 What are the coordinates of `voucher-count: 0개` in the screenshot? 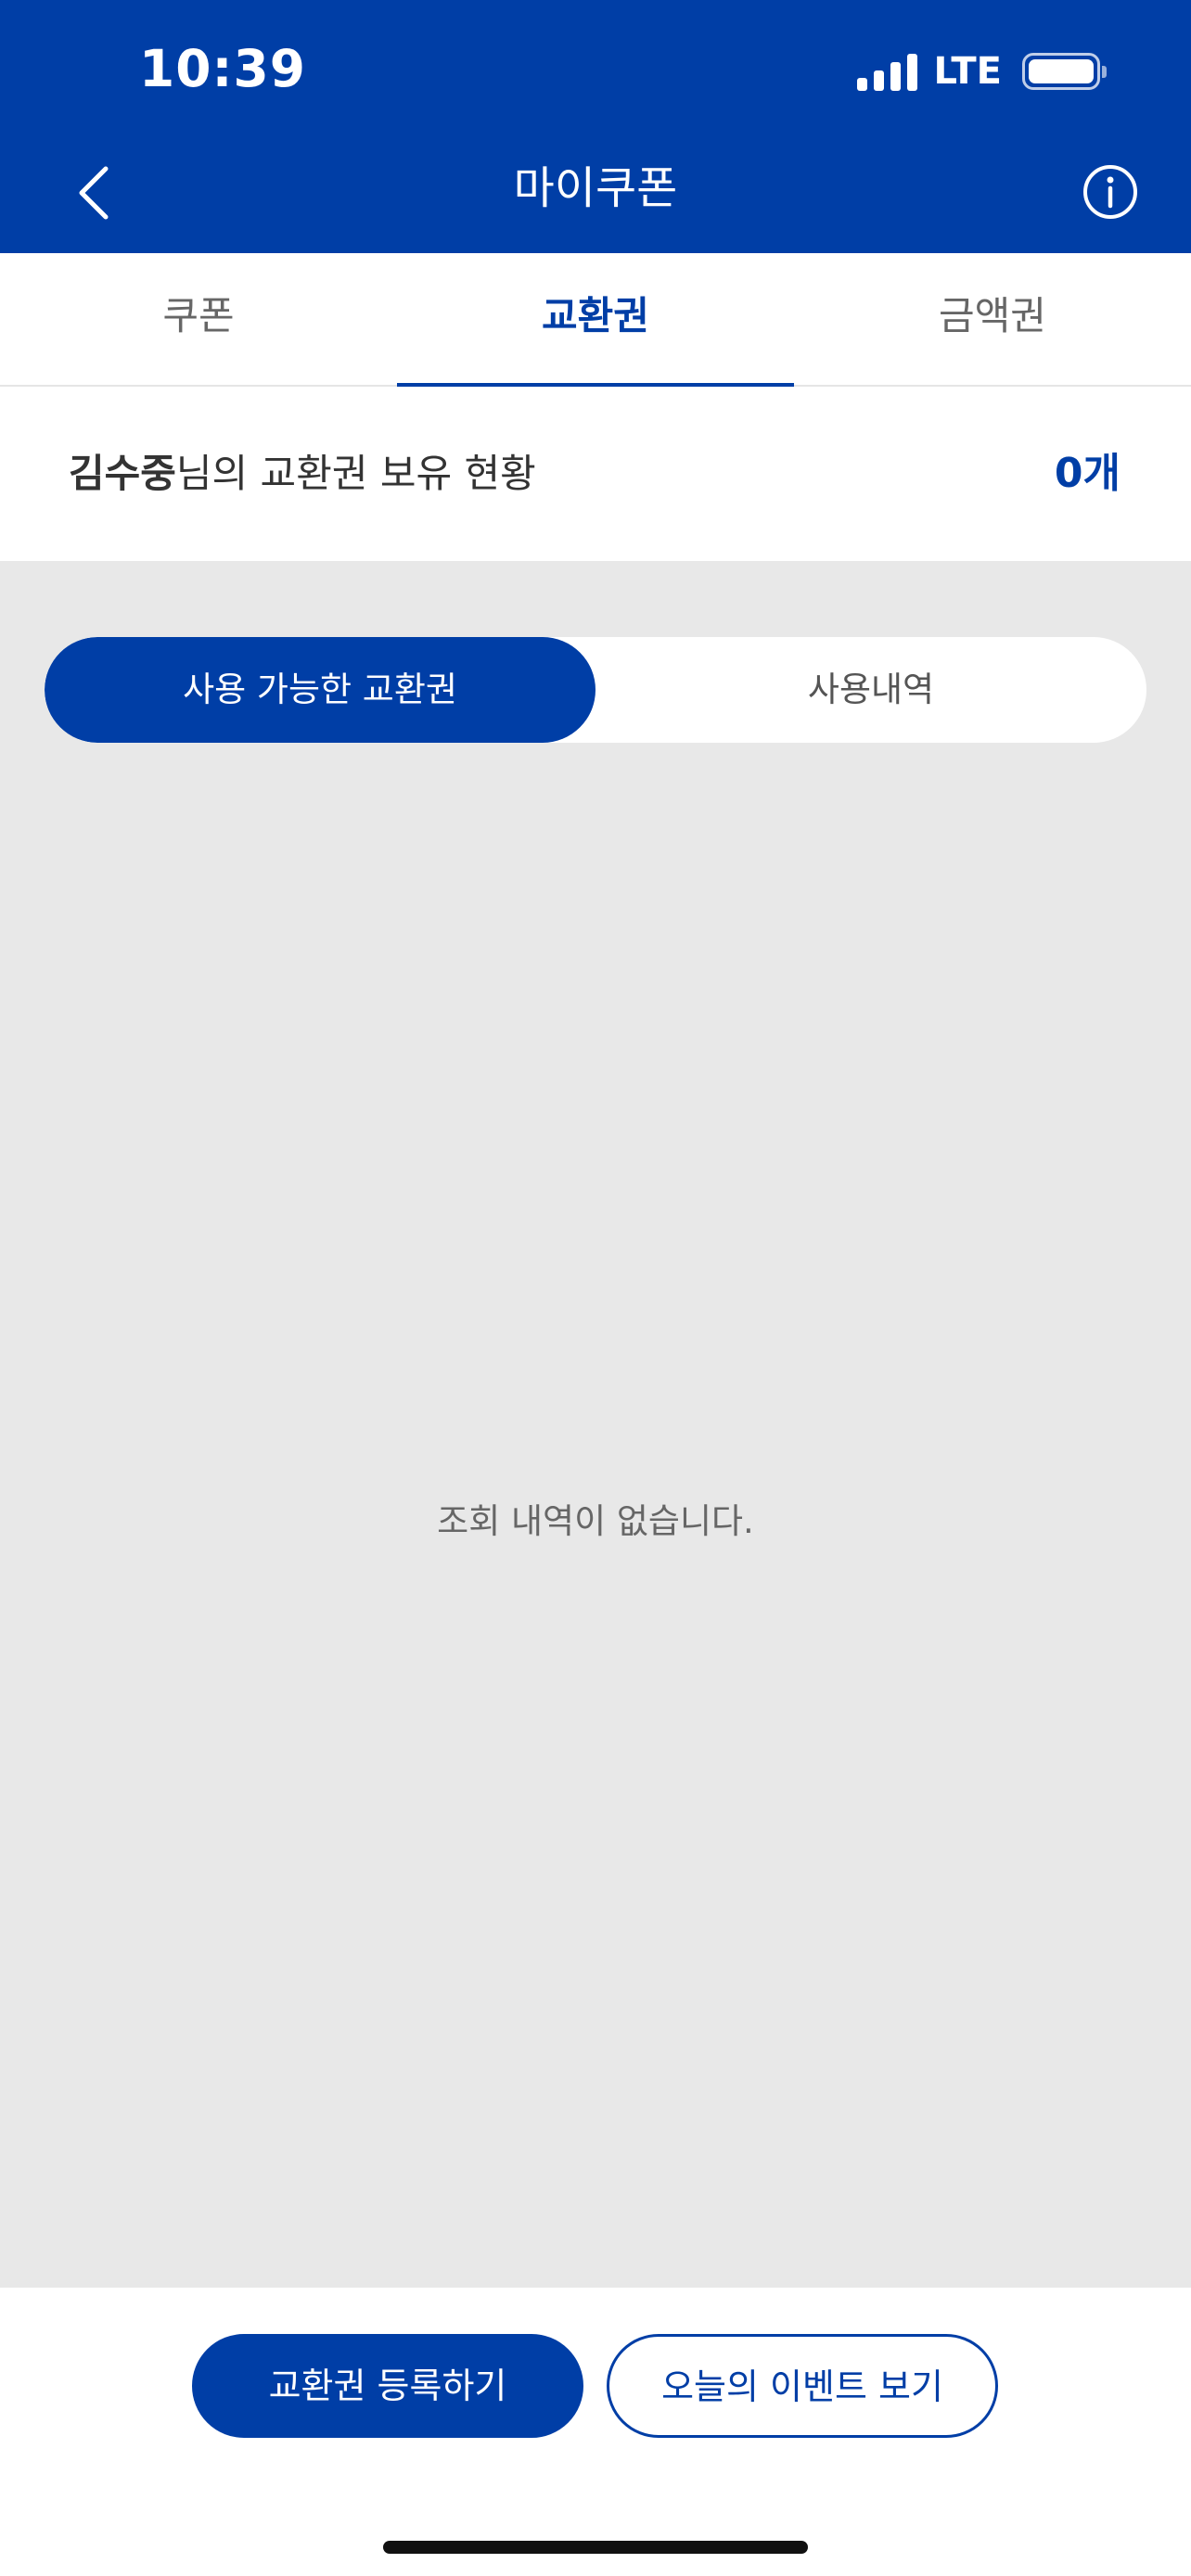 It's located at (1087, 473).